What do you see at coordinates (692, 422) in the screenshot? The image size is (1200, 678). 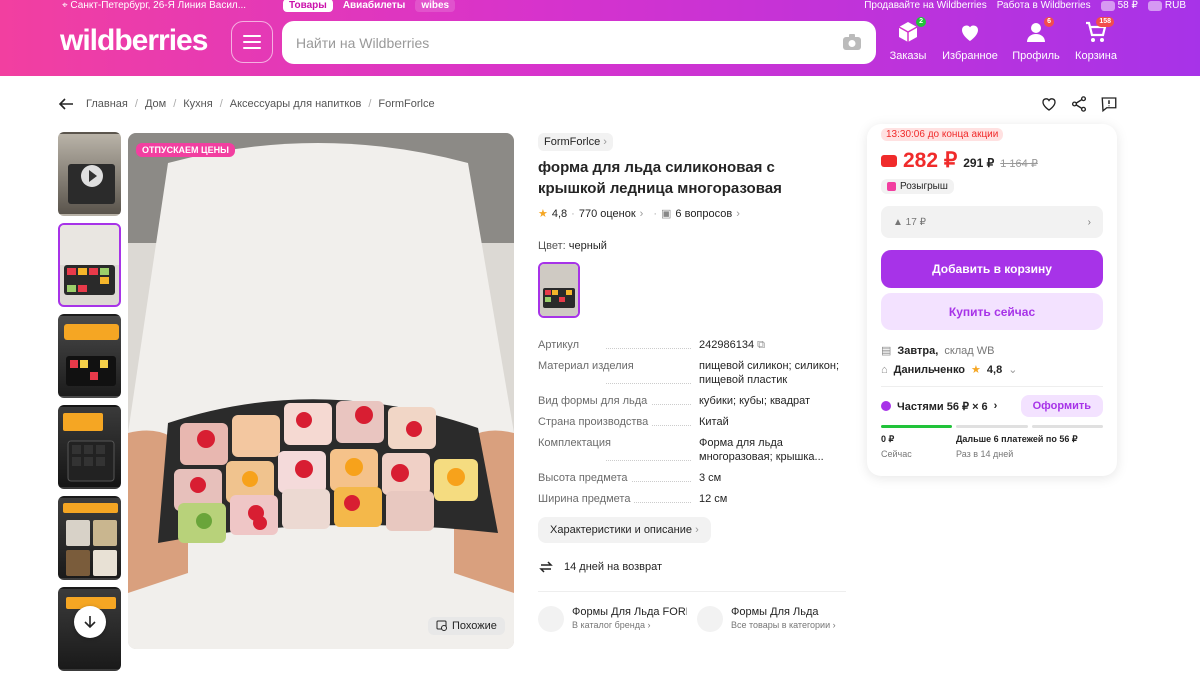 I see `spec-row: Страна производства Китай` at bounding box center [692, 422].